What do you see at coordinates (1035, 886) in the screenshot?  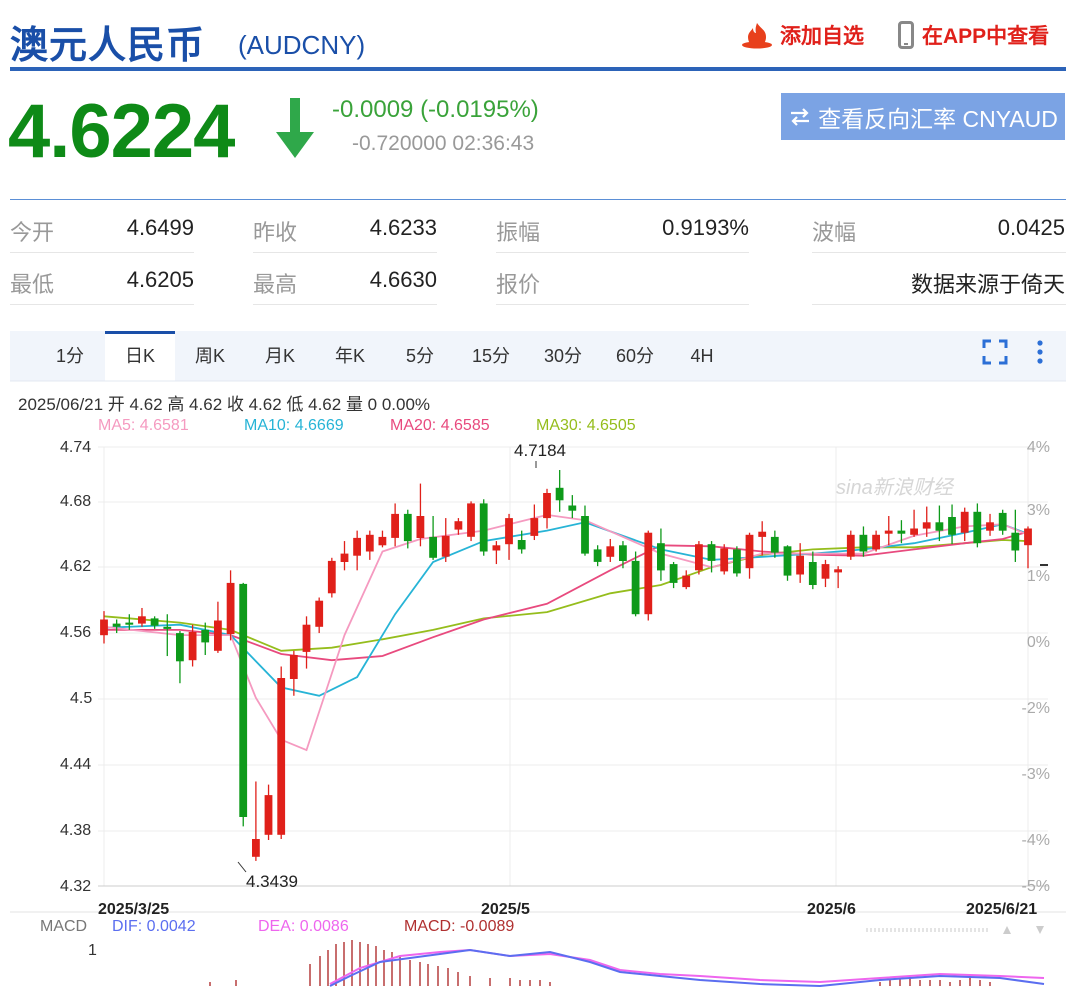 I see `pct-tick: -5%` at bounding box center [1035, 886].